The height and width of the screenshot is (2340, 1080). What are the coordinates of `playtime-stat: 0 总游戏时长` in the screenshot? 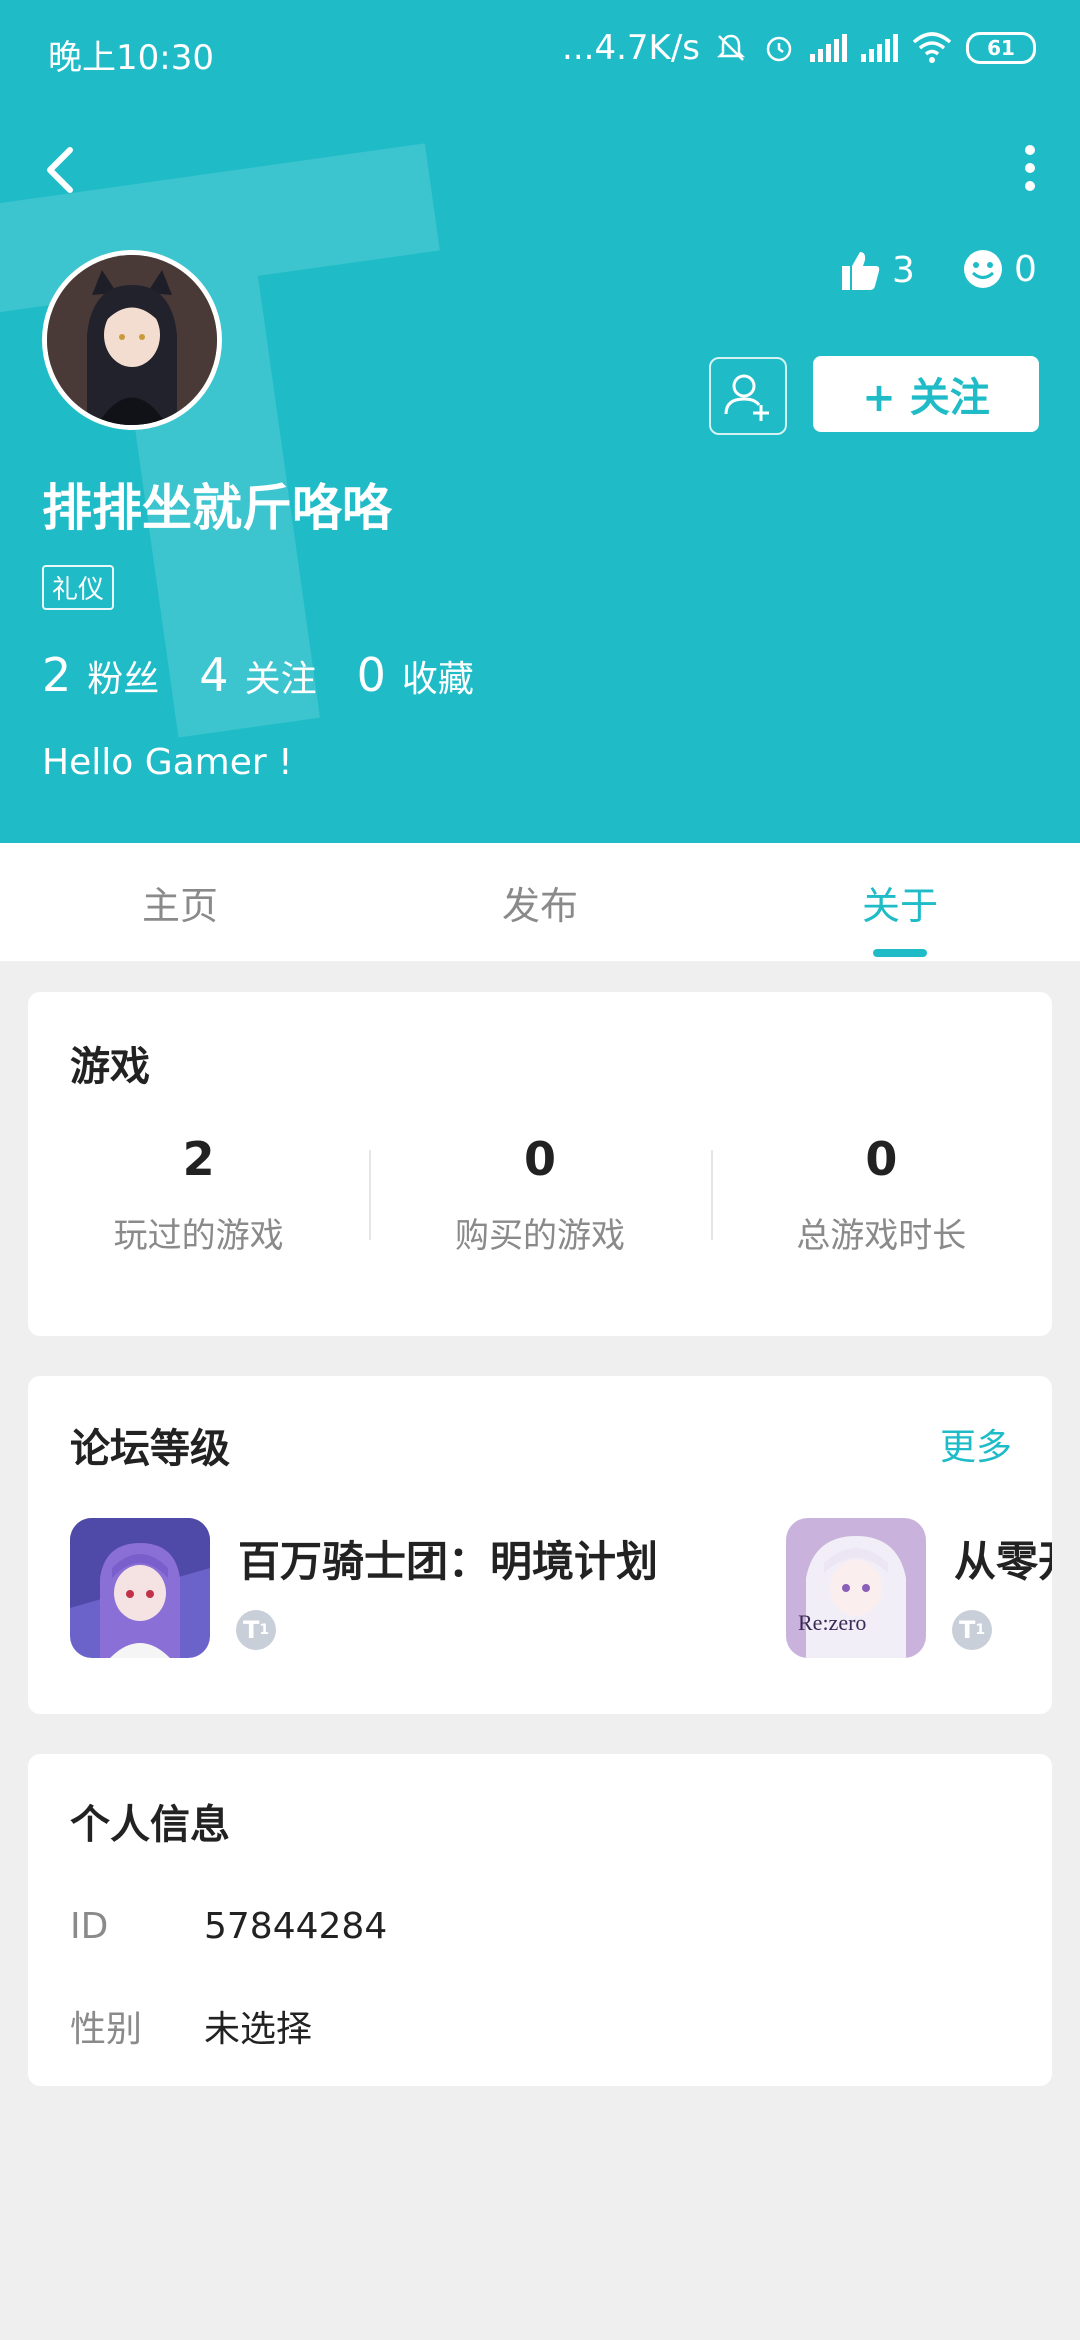 It's located at (881, 1194).